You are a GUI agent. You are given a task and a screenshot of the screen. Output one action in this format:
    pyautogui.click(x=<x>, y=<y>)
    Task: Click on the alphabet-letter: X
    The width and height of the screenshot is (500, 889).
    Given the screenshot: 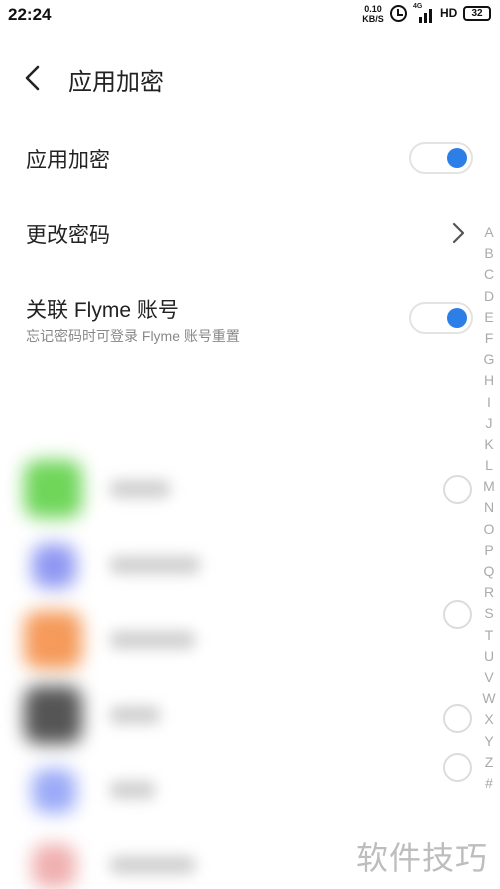 What is the action you would take?
    pyautogui.click(x=489, y=719)
    